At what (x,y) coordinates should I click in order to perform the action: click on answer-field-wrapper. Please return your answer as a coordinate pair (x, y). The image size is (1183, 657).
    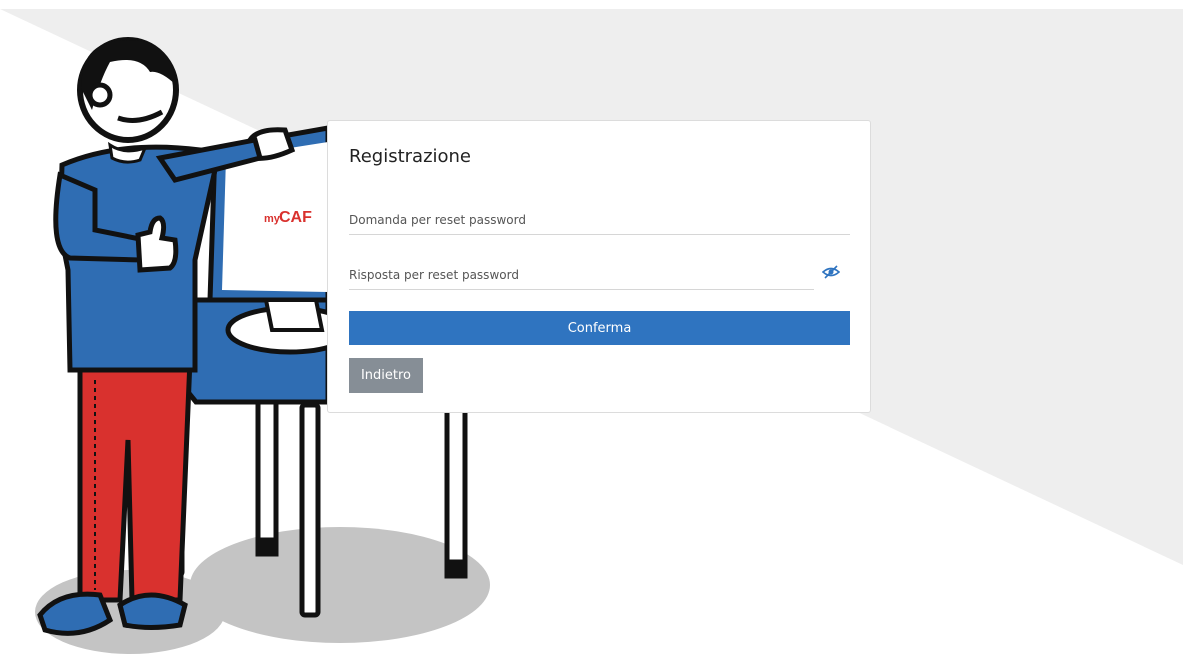
    Looking at the image, I should click on (581, 275).